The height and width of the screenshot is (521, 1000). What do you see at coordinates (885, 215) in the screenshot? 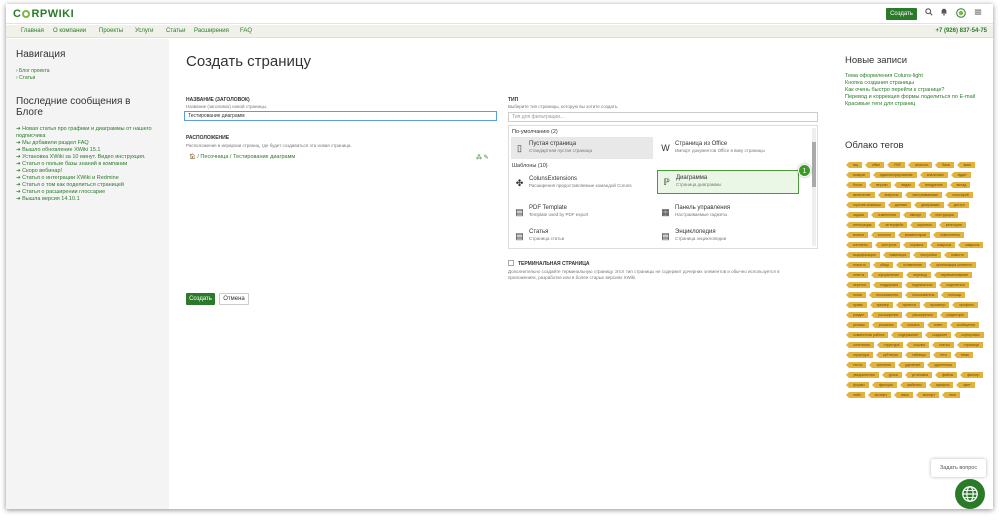
I see `tag-item: изменения` at bounding box center [885, 215].